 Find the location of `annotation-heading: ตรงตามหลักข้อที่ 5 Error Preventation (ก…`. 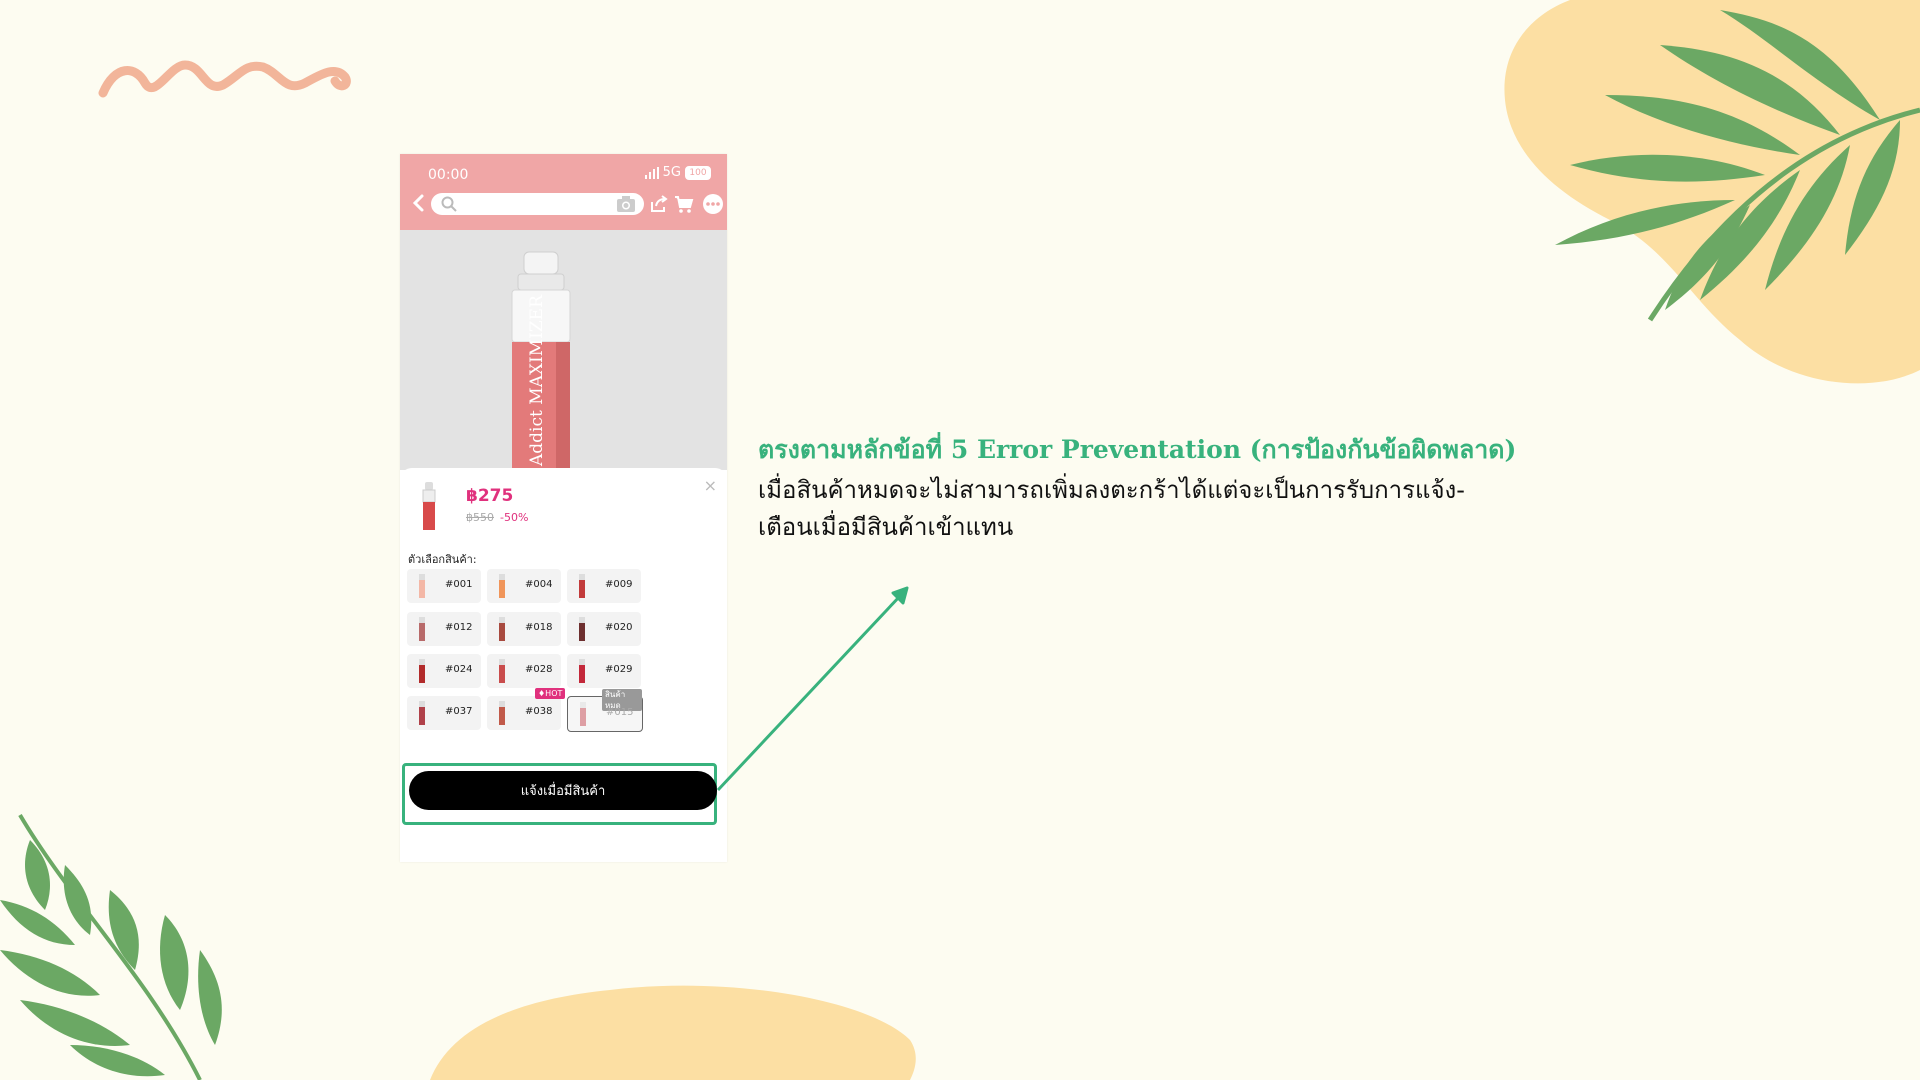

annotation-heading: ตรงตามหลักข้อที่ 5 Error Preventation (ก… is located at coordinates (1137, 449).